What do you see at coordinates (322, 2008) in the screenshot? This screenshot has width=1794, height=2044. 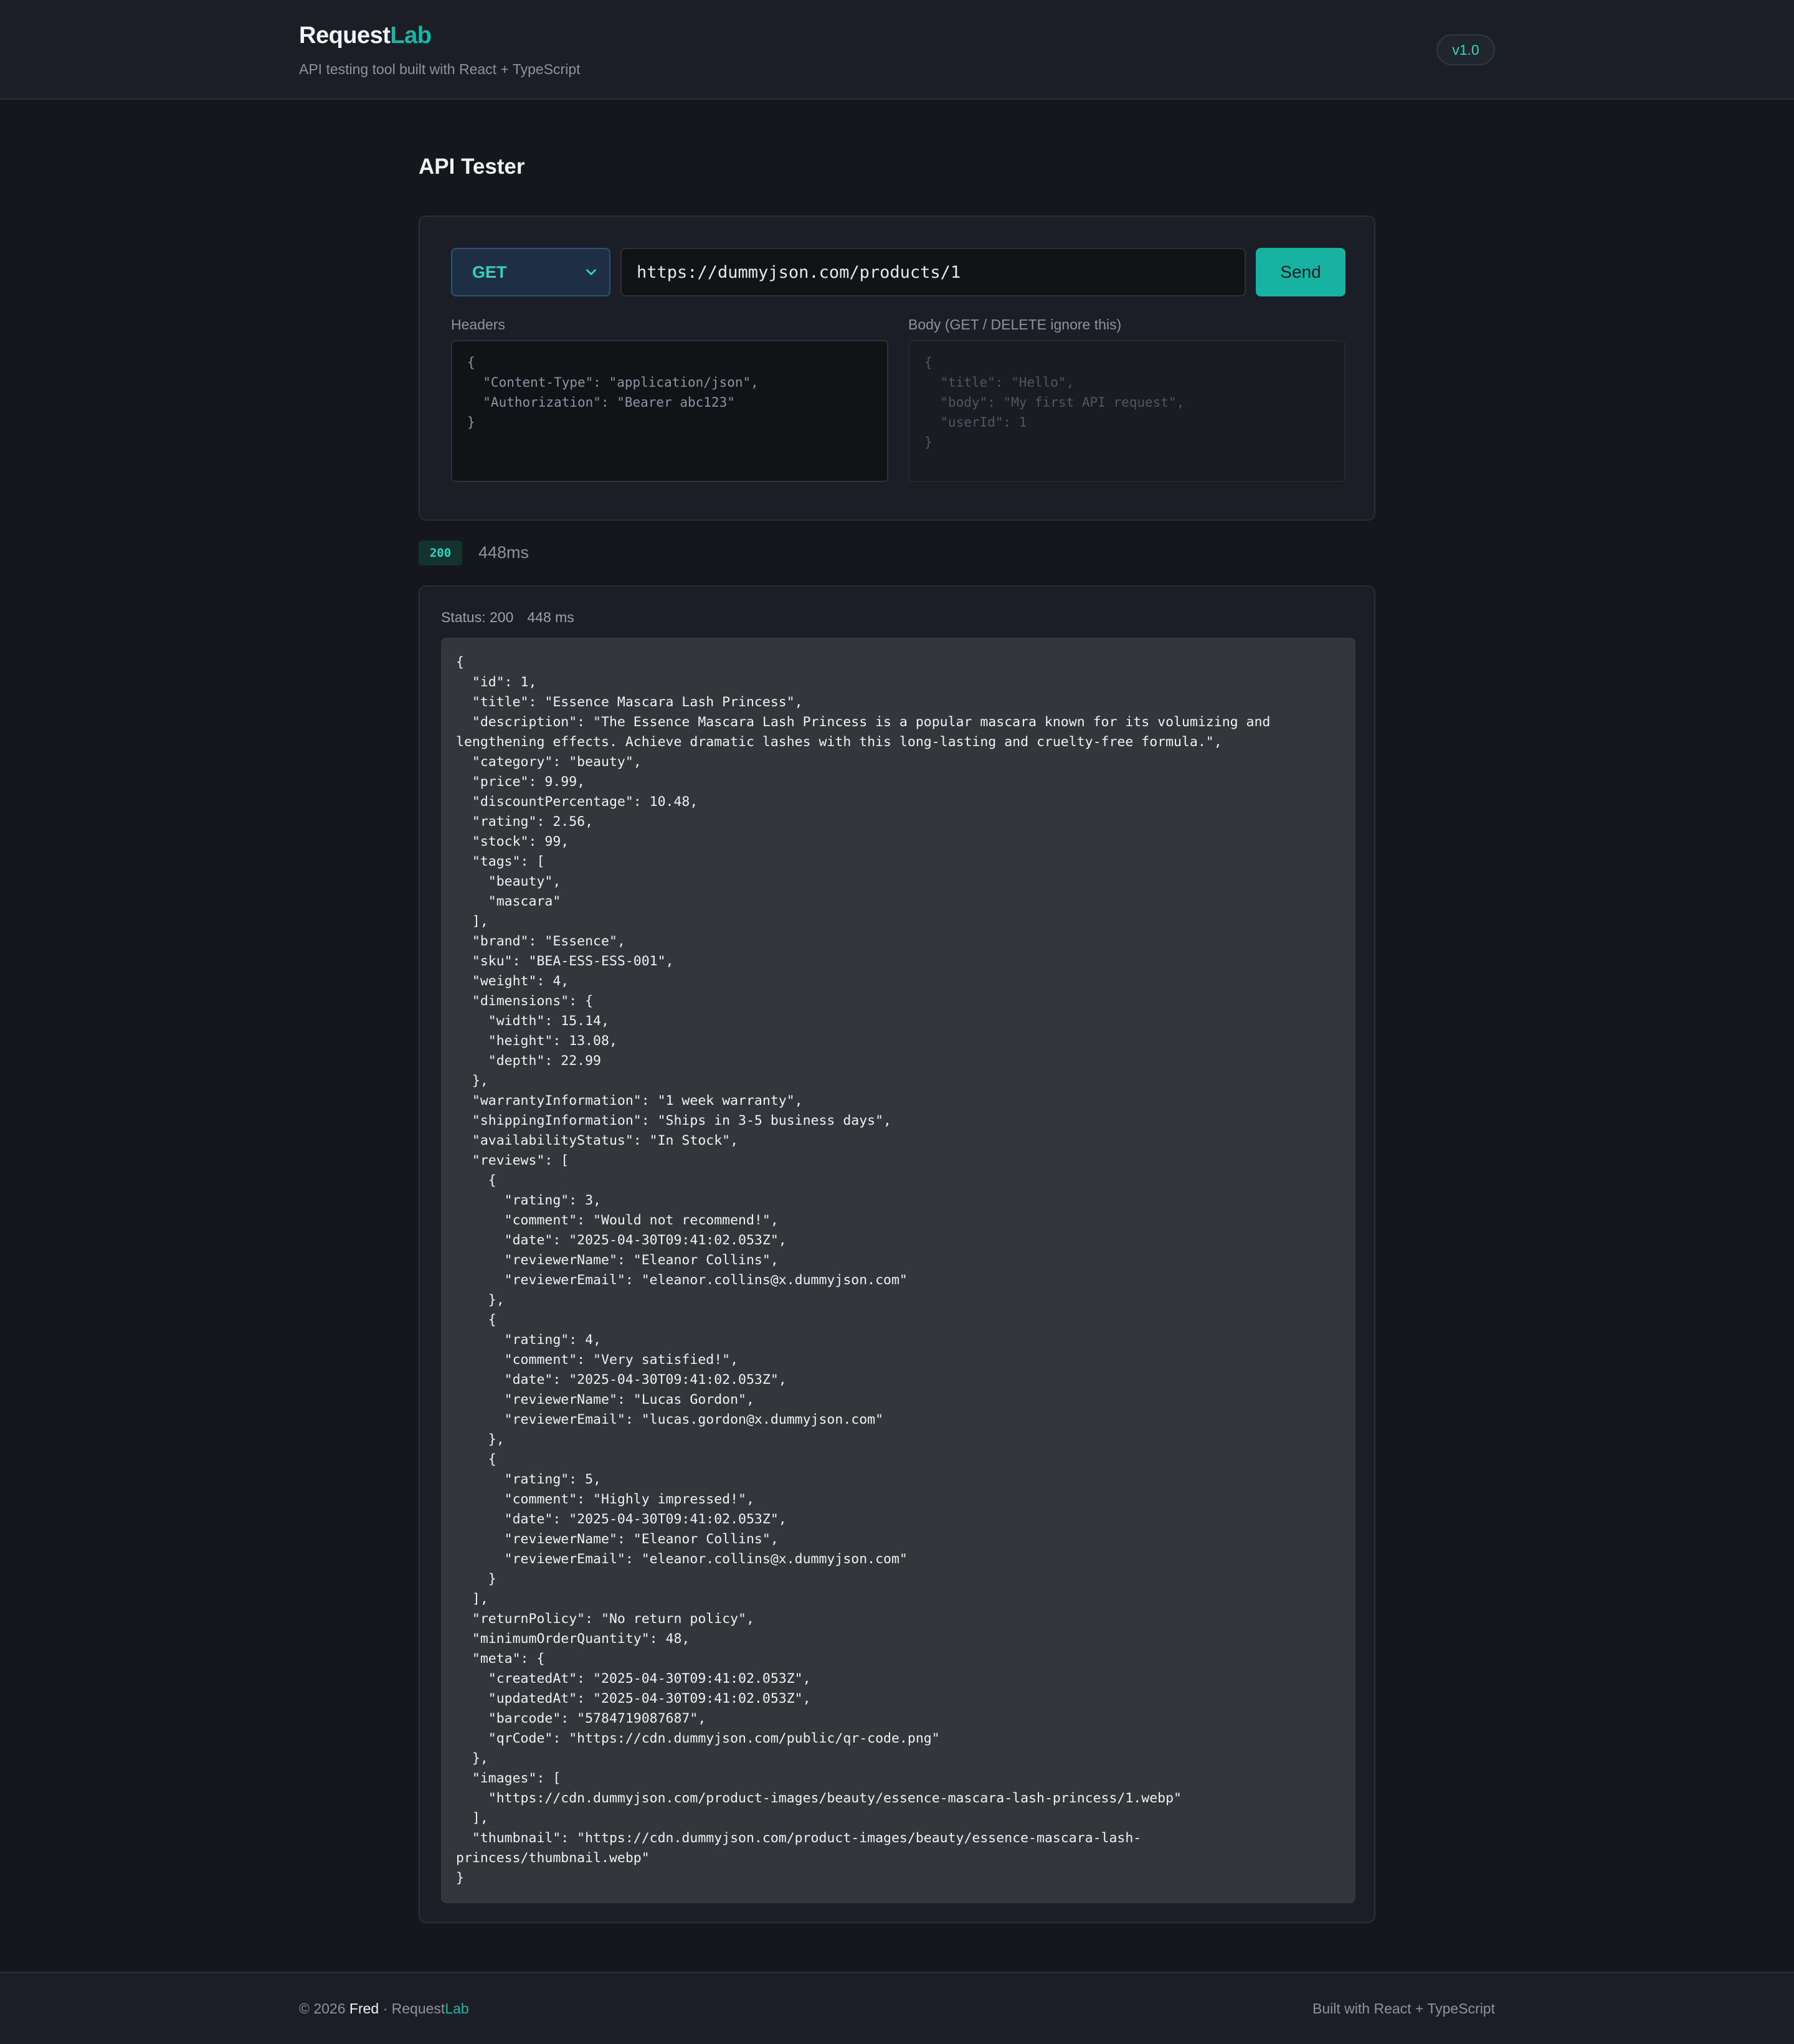 I see `copyright-text: © 2026` at bounding box center [322, 2008].